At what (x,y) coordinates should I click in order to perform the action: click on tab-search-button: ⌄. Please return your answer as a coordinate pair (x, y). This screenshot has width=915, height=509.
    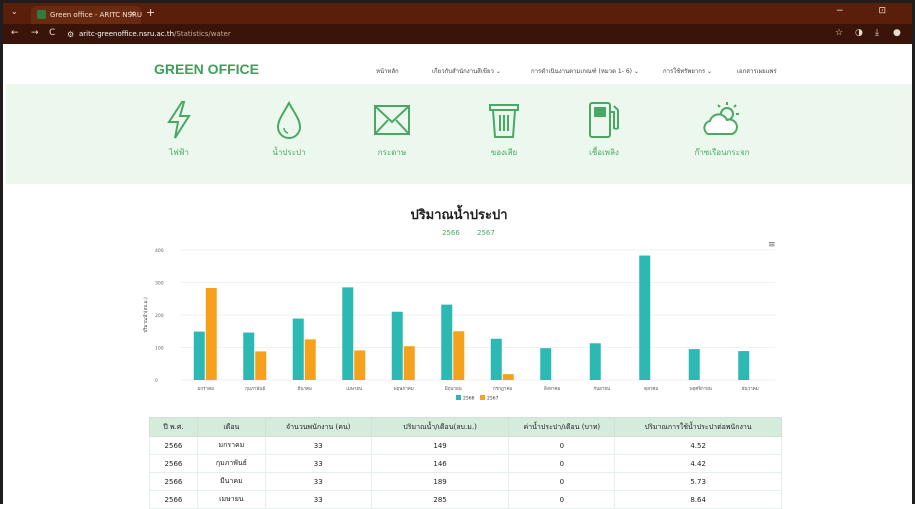
    Looking at the image, I should click on (14, 11).